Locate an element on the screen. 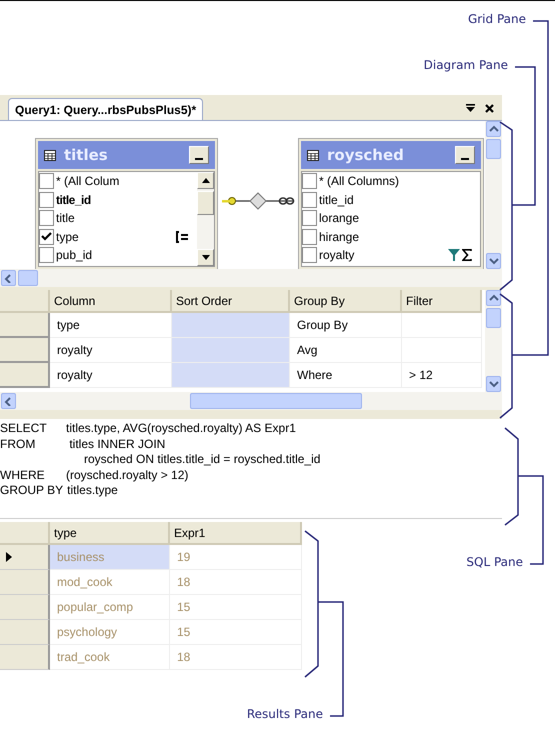 Image resolution: width=555 pixels, height=731 pixels. filter-icon is located at coordinates (454, 255).